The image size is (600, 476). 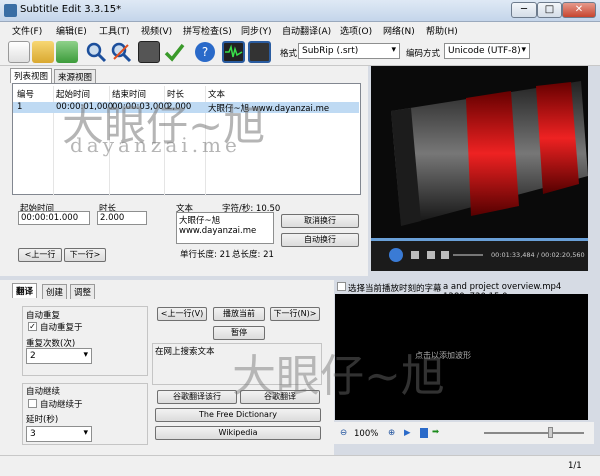 What do you see at coordinates (320, 240) in the screenshot?
I see `auto-break-button: 自动换行` at bounding box center [320, 240].